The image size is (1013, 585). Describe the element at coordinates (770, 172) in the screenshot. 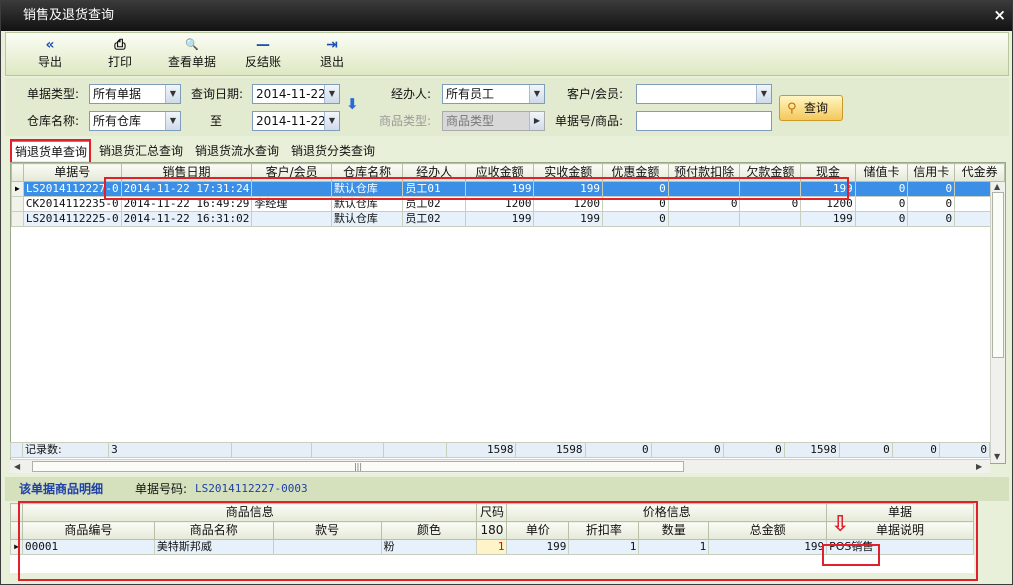

I see `column-header: 欠款金额` at that location.